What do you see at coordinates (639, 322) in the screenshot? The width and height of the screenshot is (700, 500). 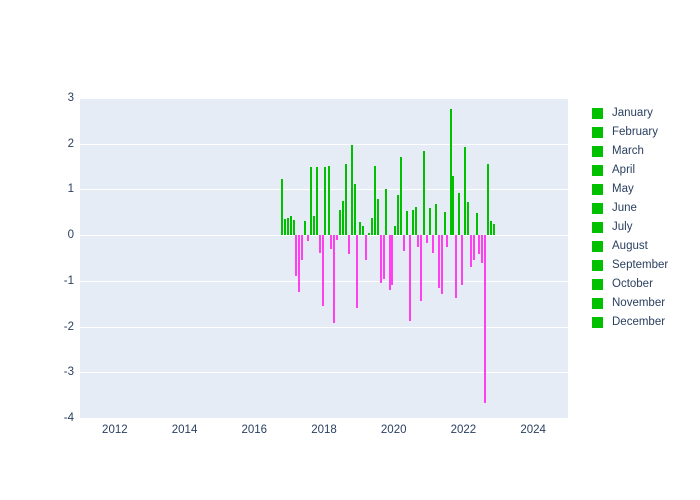 I see `legend-item-label: December` at bounding box center [639, 322].